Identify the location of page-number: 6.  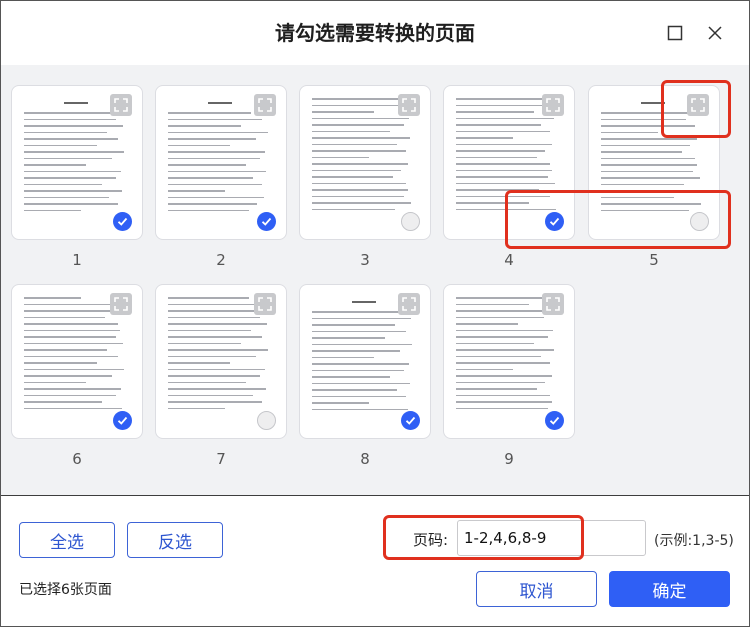
(77, 459).